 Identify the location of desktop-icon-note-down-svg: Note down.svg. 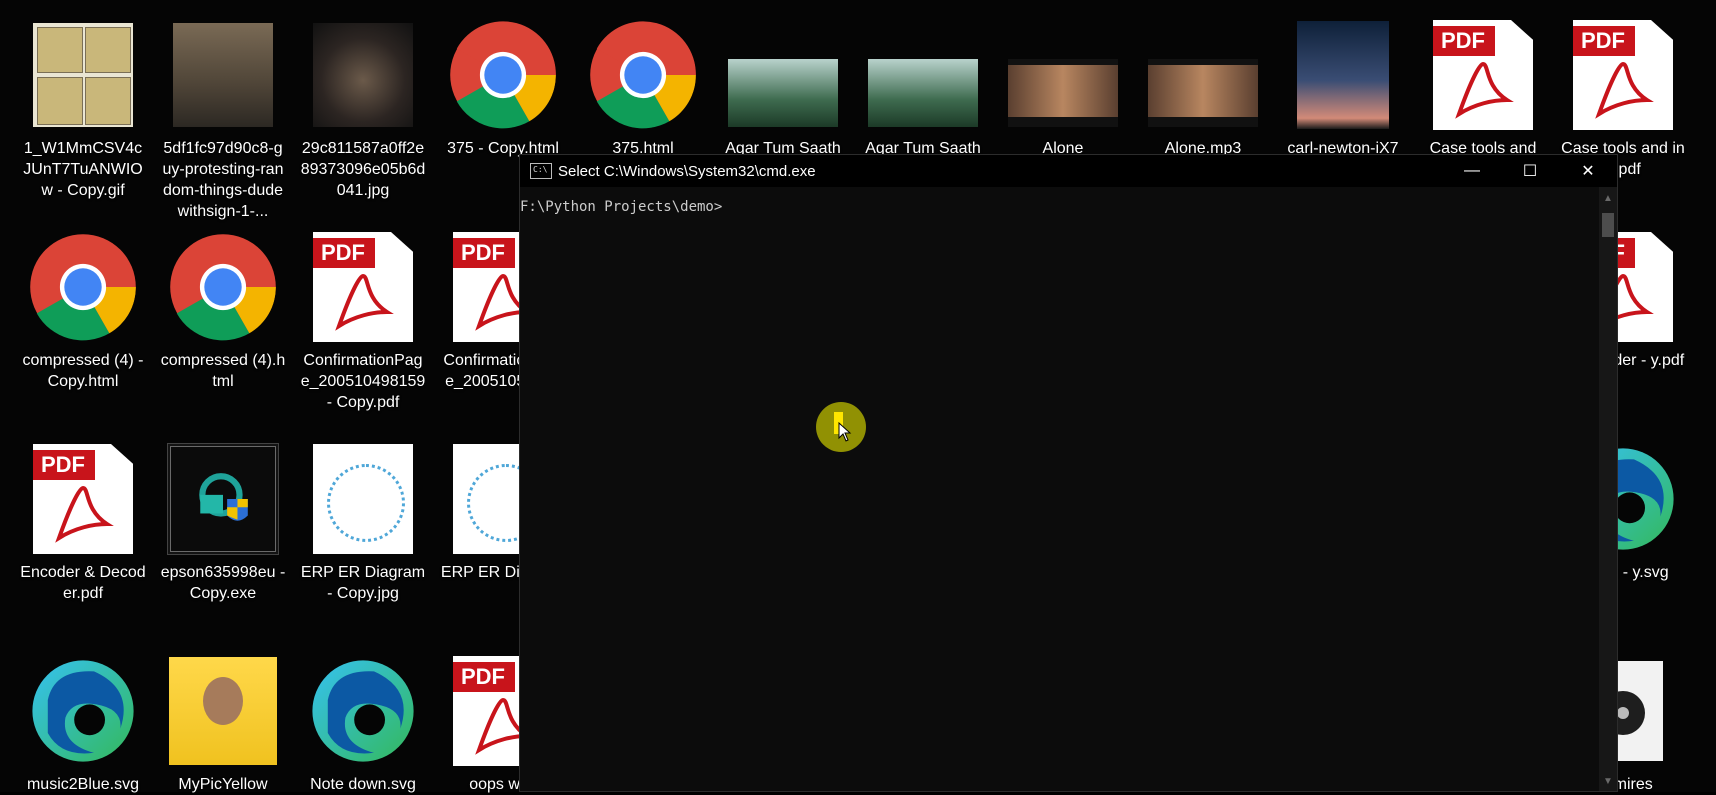
(363, 725).